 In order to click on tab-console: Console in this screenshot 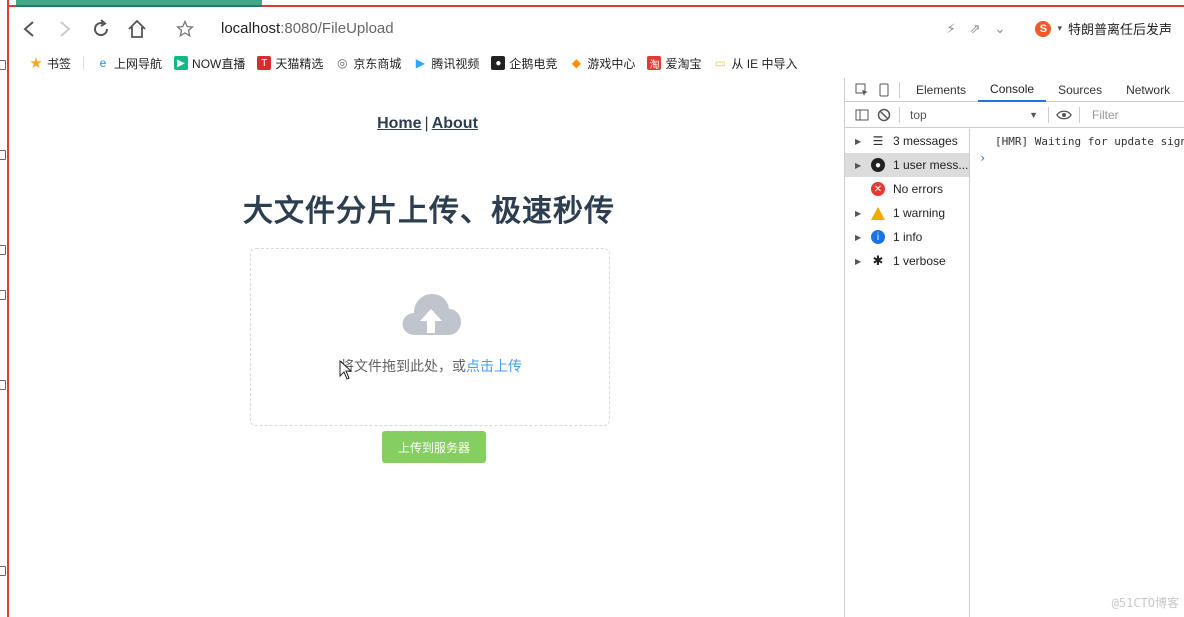, I will do `click(1012, 90)`.